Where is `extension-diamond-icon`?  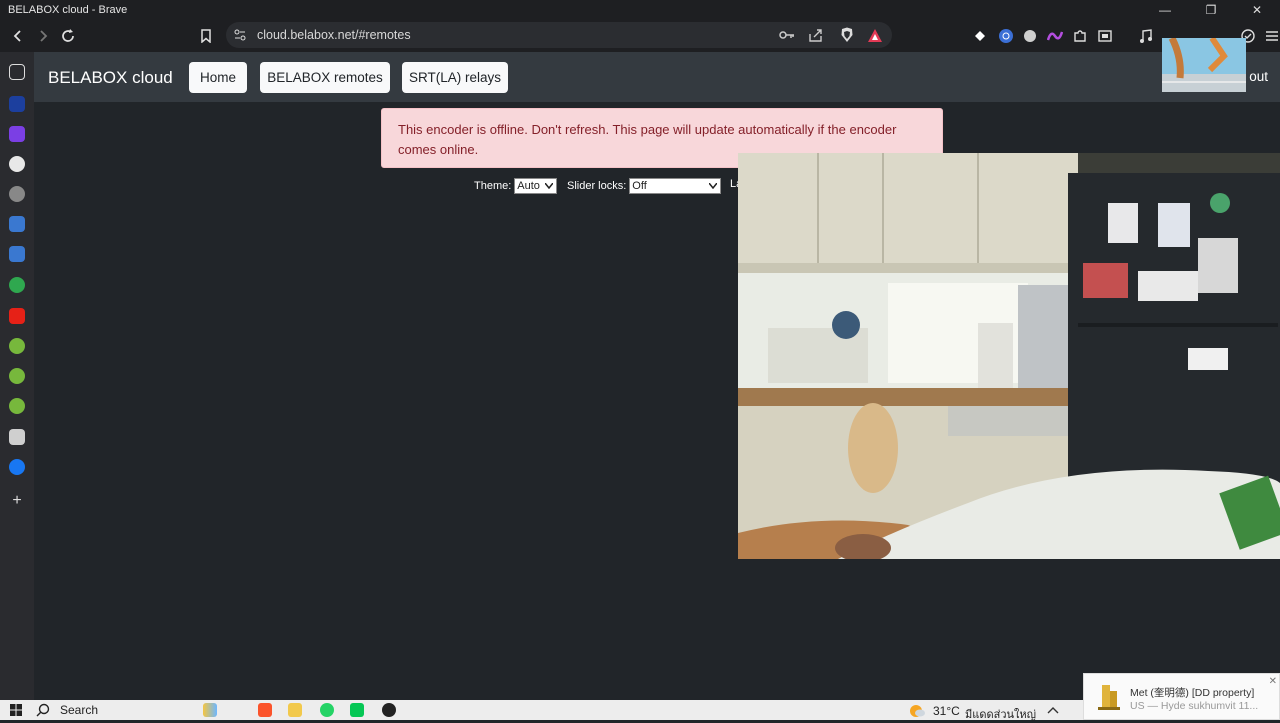 extension-diamond-icon is located at coordinates (980, 36).